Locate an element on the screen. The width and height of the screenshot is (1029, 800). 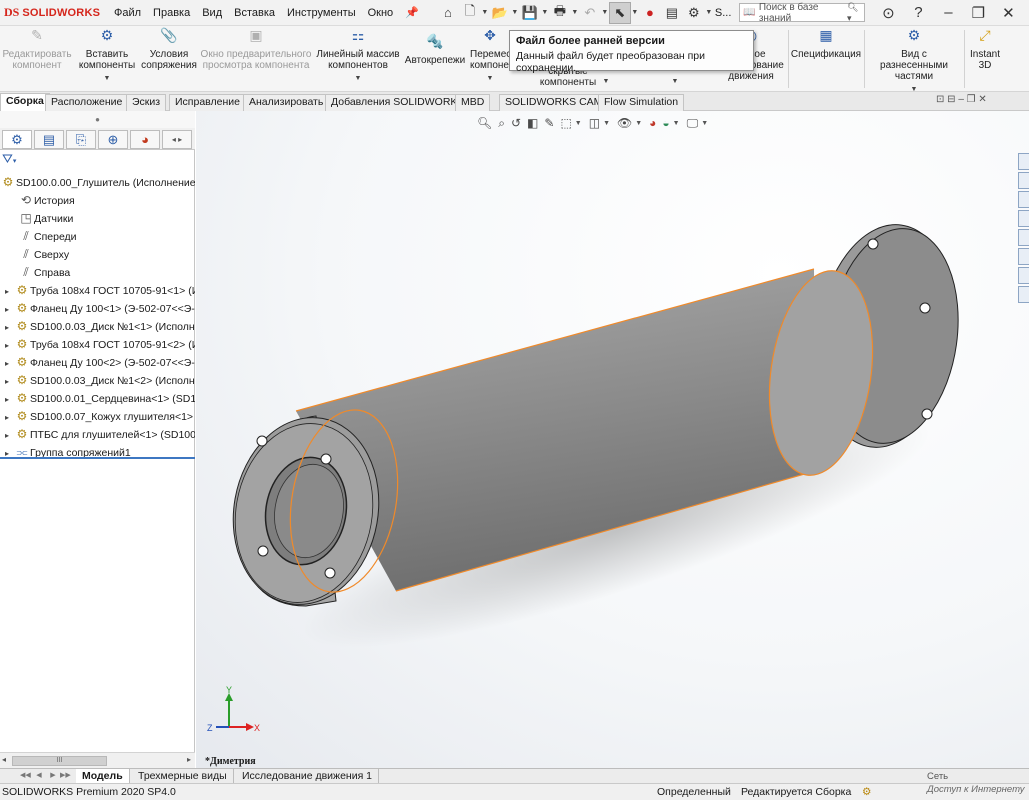
rebuild-icon: ⚙ is located at coordinates (866, 792).